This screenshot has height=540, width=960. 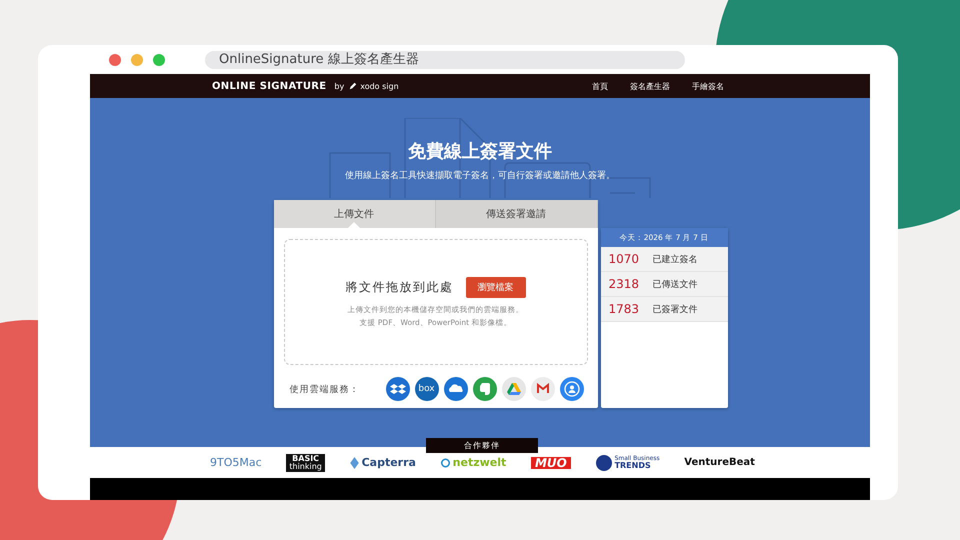 What do you see at coordinates (305, 463) in the screenshot?
I see `partner-logo: BASIC thinking` at bounding box center [305, 463].